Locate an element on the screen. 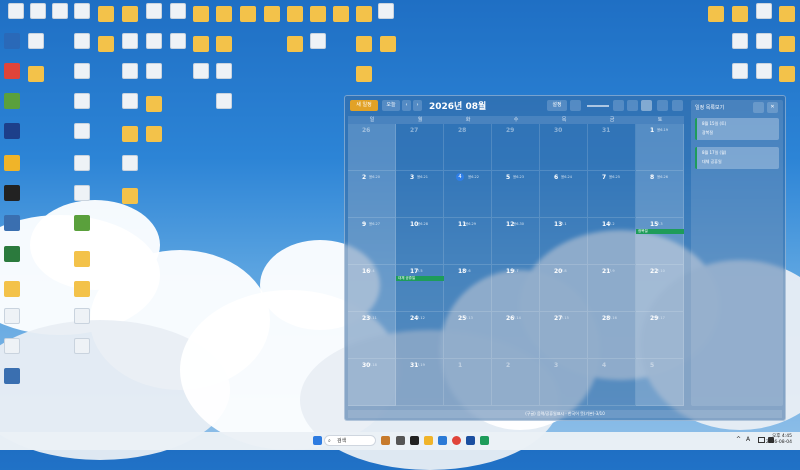  day-cell: 3 윤6.21 is located at coordinates (420, 194).